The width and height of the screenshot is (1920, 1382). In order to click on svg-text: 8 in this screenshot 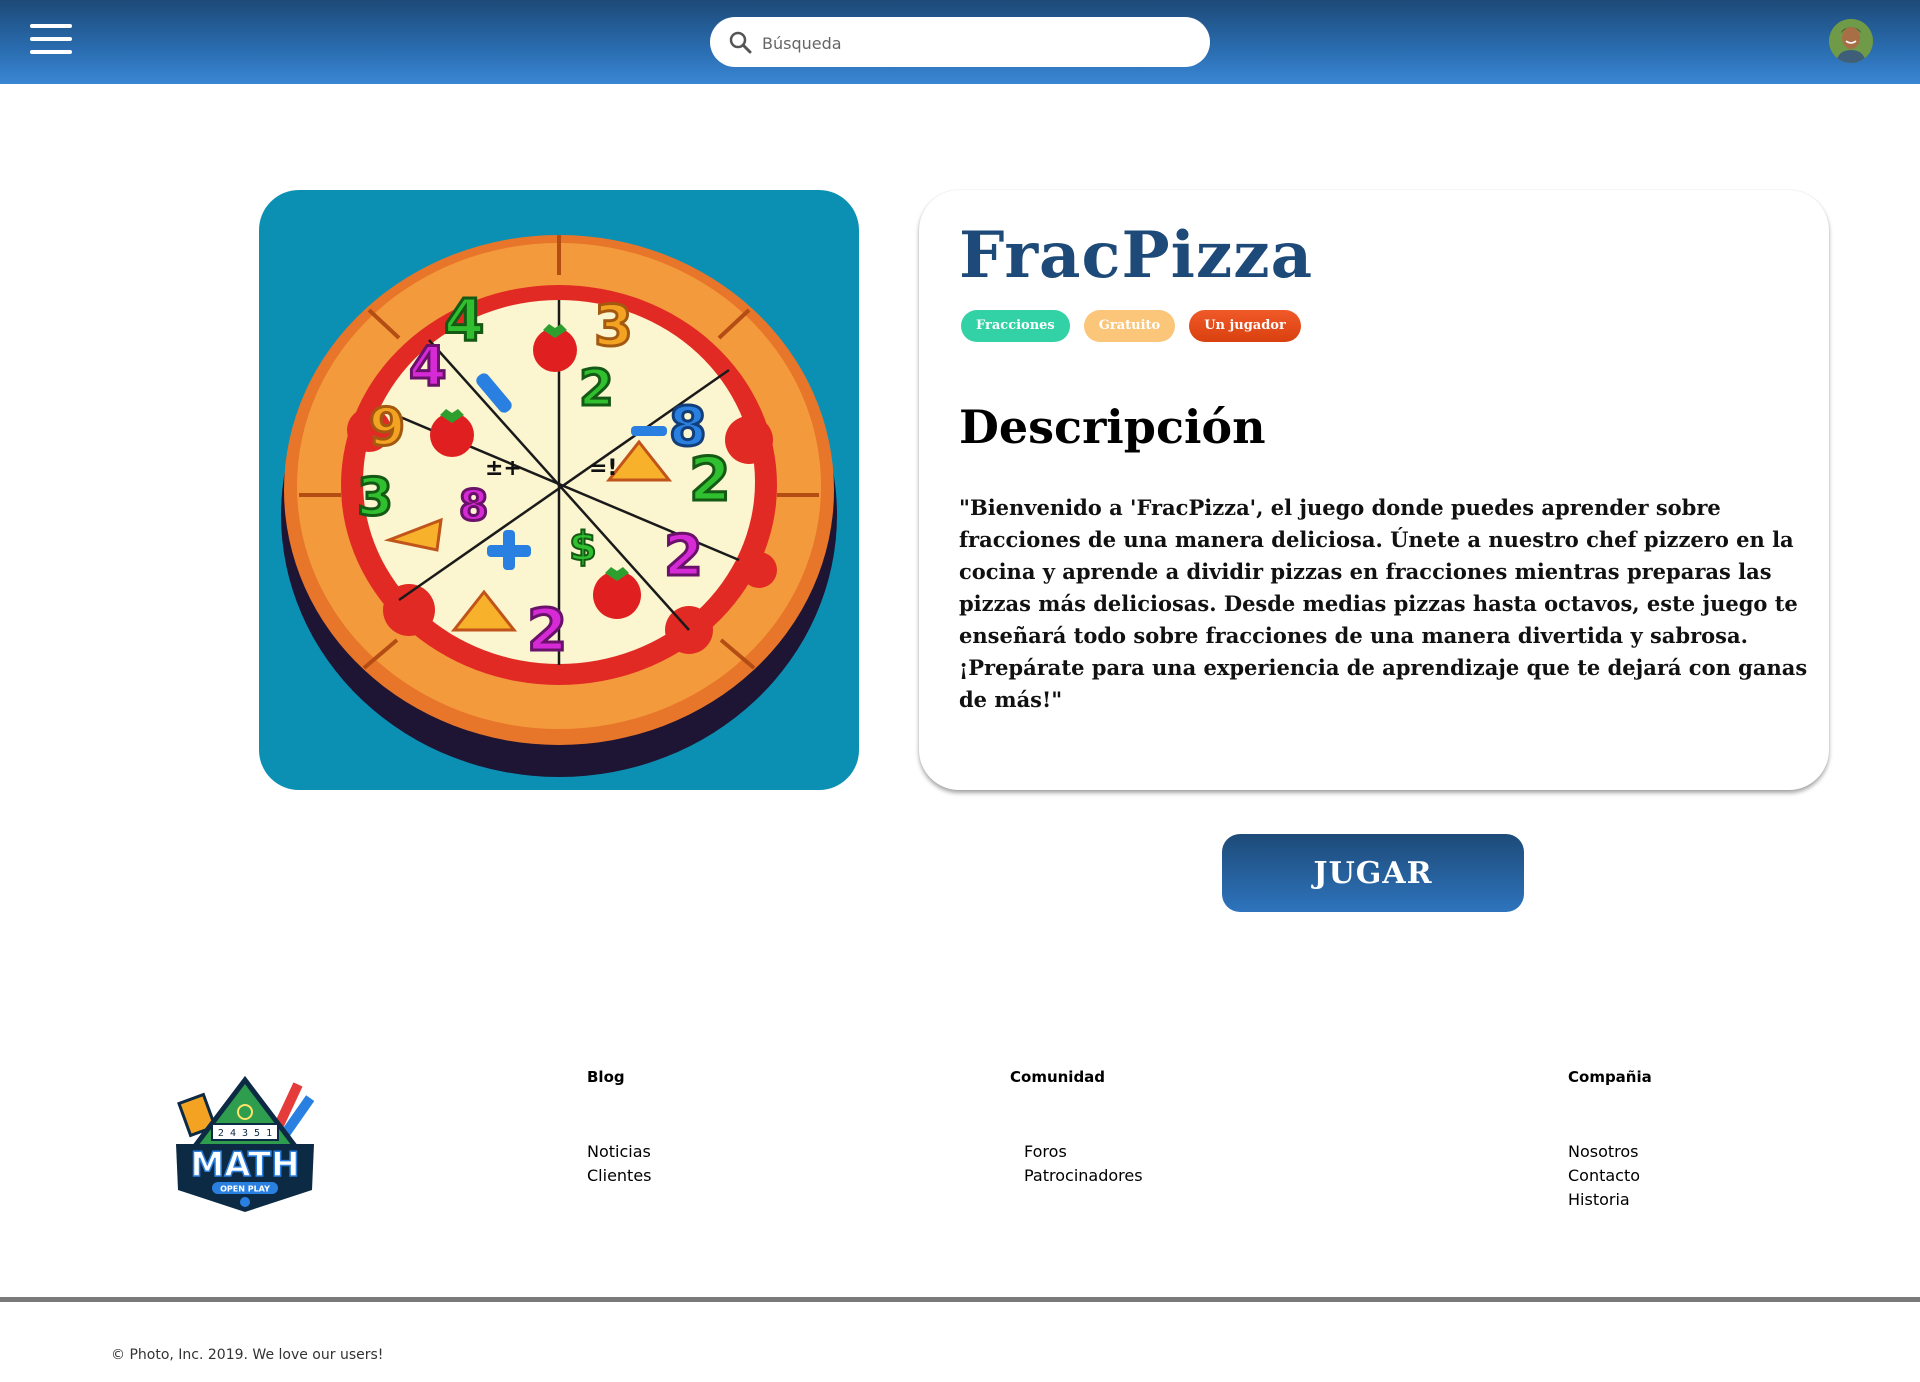, I will do `click(473, 505)`.